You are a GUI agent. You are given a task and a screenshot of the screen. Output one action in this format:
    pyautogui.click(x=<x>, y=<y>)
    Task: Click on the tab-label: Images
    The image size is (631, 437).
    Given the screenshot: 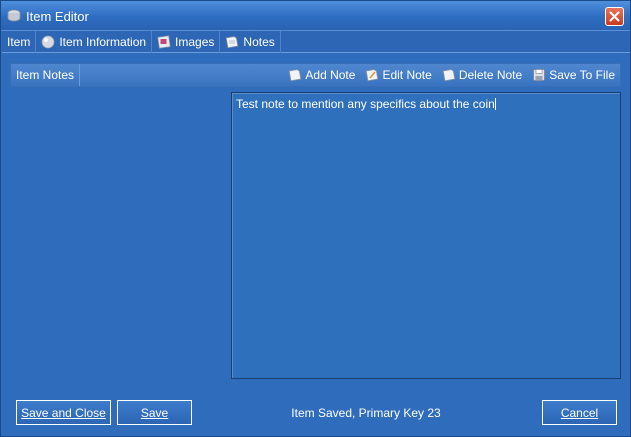 What is the action you would take?
    pyautogui.click(x=195, y=42)
    